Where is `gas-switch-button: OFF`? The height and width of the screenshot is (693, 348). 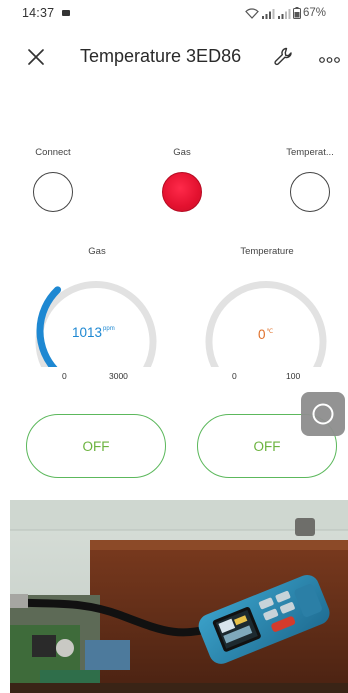
gas-switch-button: OFF is located at coordinates (96, 446).